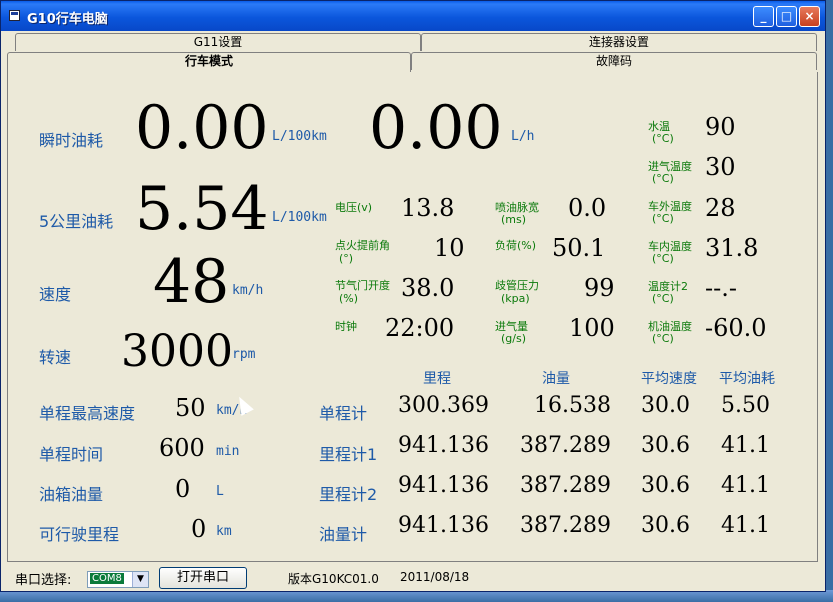 The width and height of the screenshot is (833, 602). Describe the element at coordinates (556, 379) in the screenshot. I see `table-header-fuel: 油量` at that location.